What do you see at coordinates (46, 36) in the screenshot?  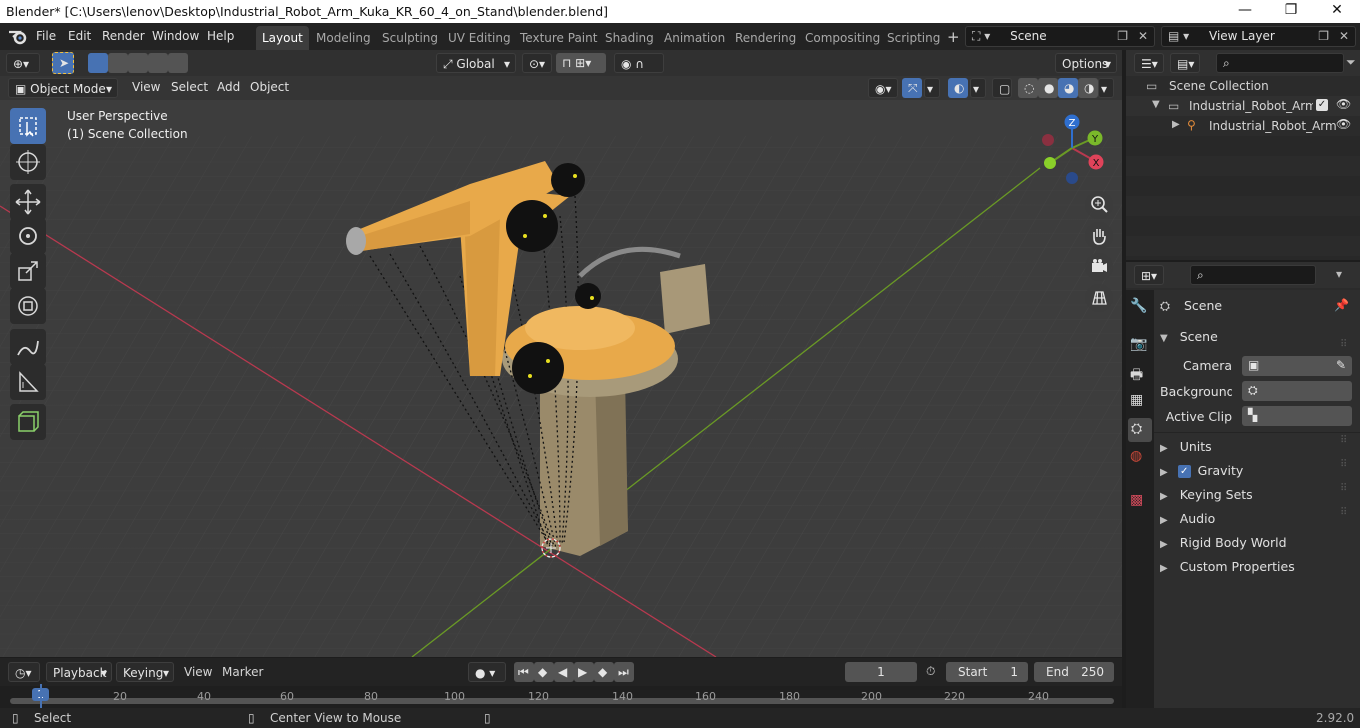 I see `menu-file: File` at bounding box center [46, 36].